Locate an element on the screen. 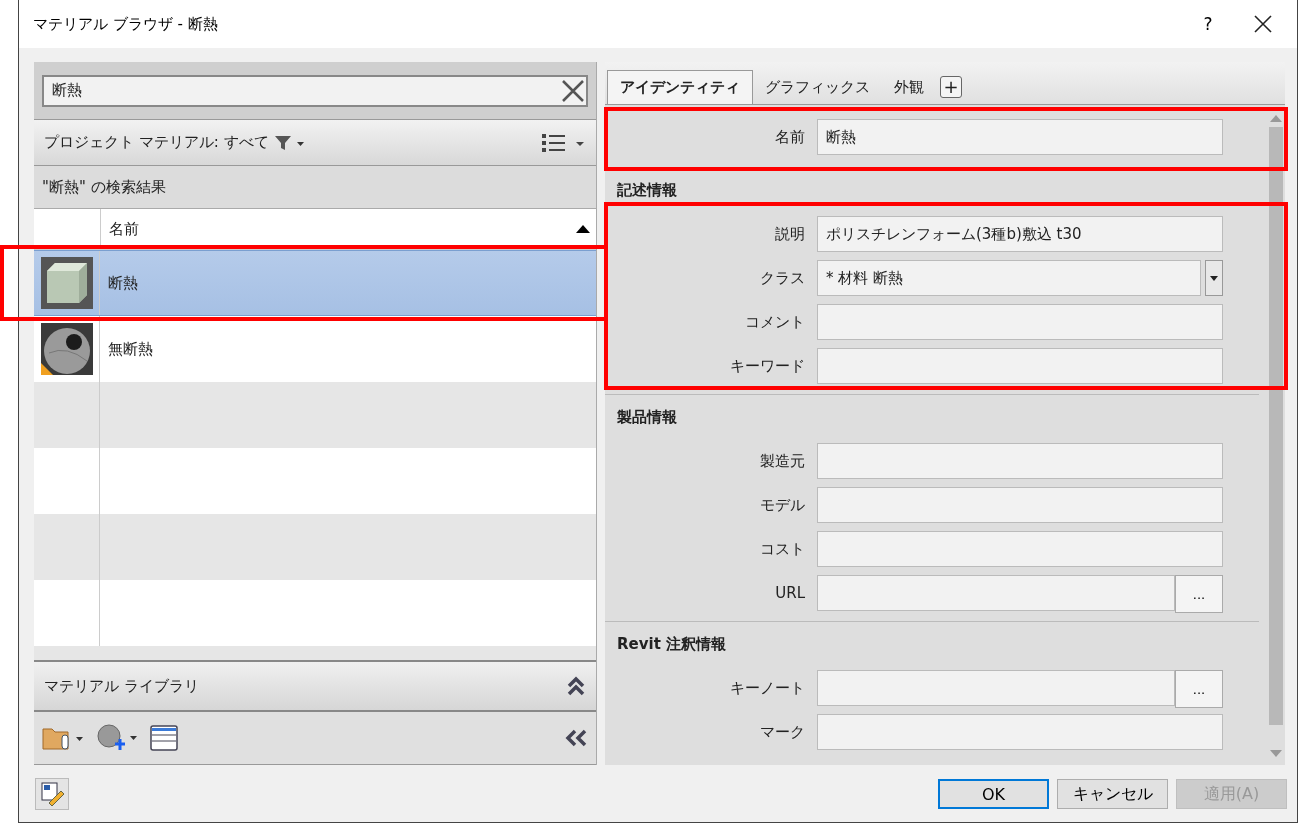 Image resolution: width=1300 pixels, height=824 pixels. scroll-down-icon is located at coordinates (1276, 754).